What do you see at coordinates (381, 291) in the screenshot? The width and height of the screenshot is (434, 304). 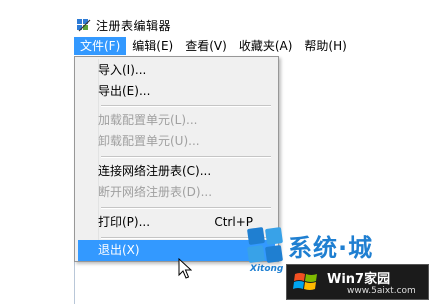 I see `badge-url: www.5aixt.com` at bounding box center [381, 291].